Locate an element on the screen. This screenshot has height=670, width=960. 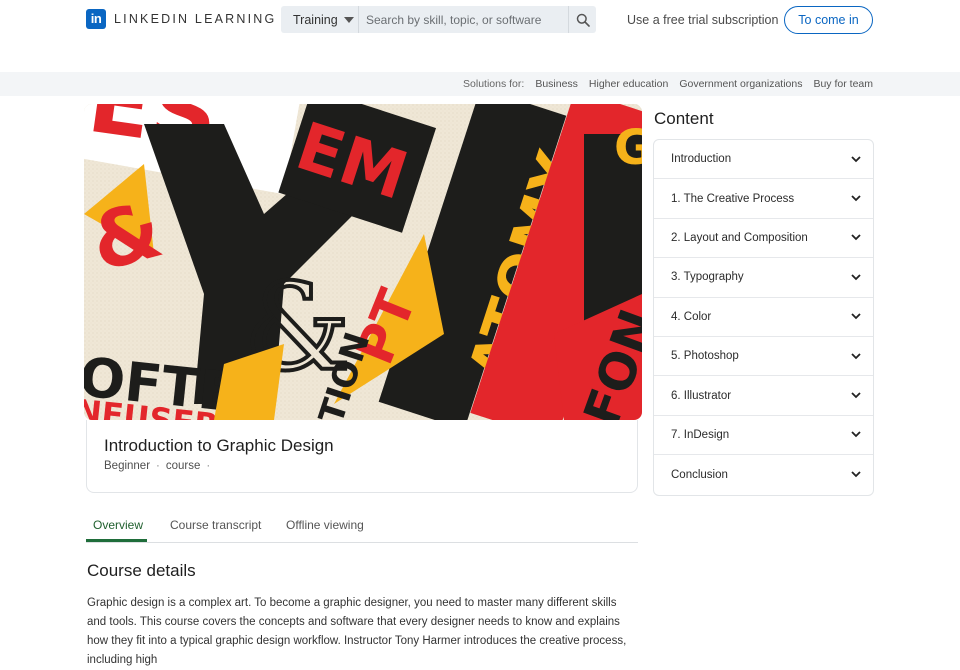
training-dropdown: Training is located at coordinates (319, 19).